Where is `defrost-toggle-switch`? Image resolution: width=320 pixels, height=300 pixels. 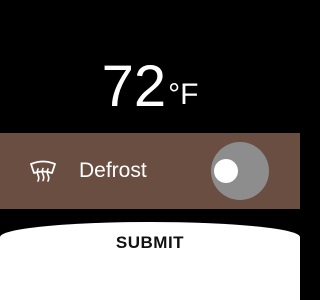
defrost-toggle-switch is located at coordinates (245, 171).